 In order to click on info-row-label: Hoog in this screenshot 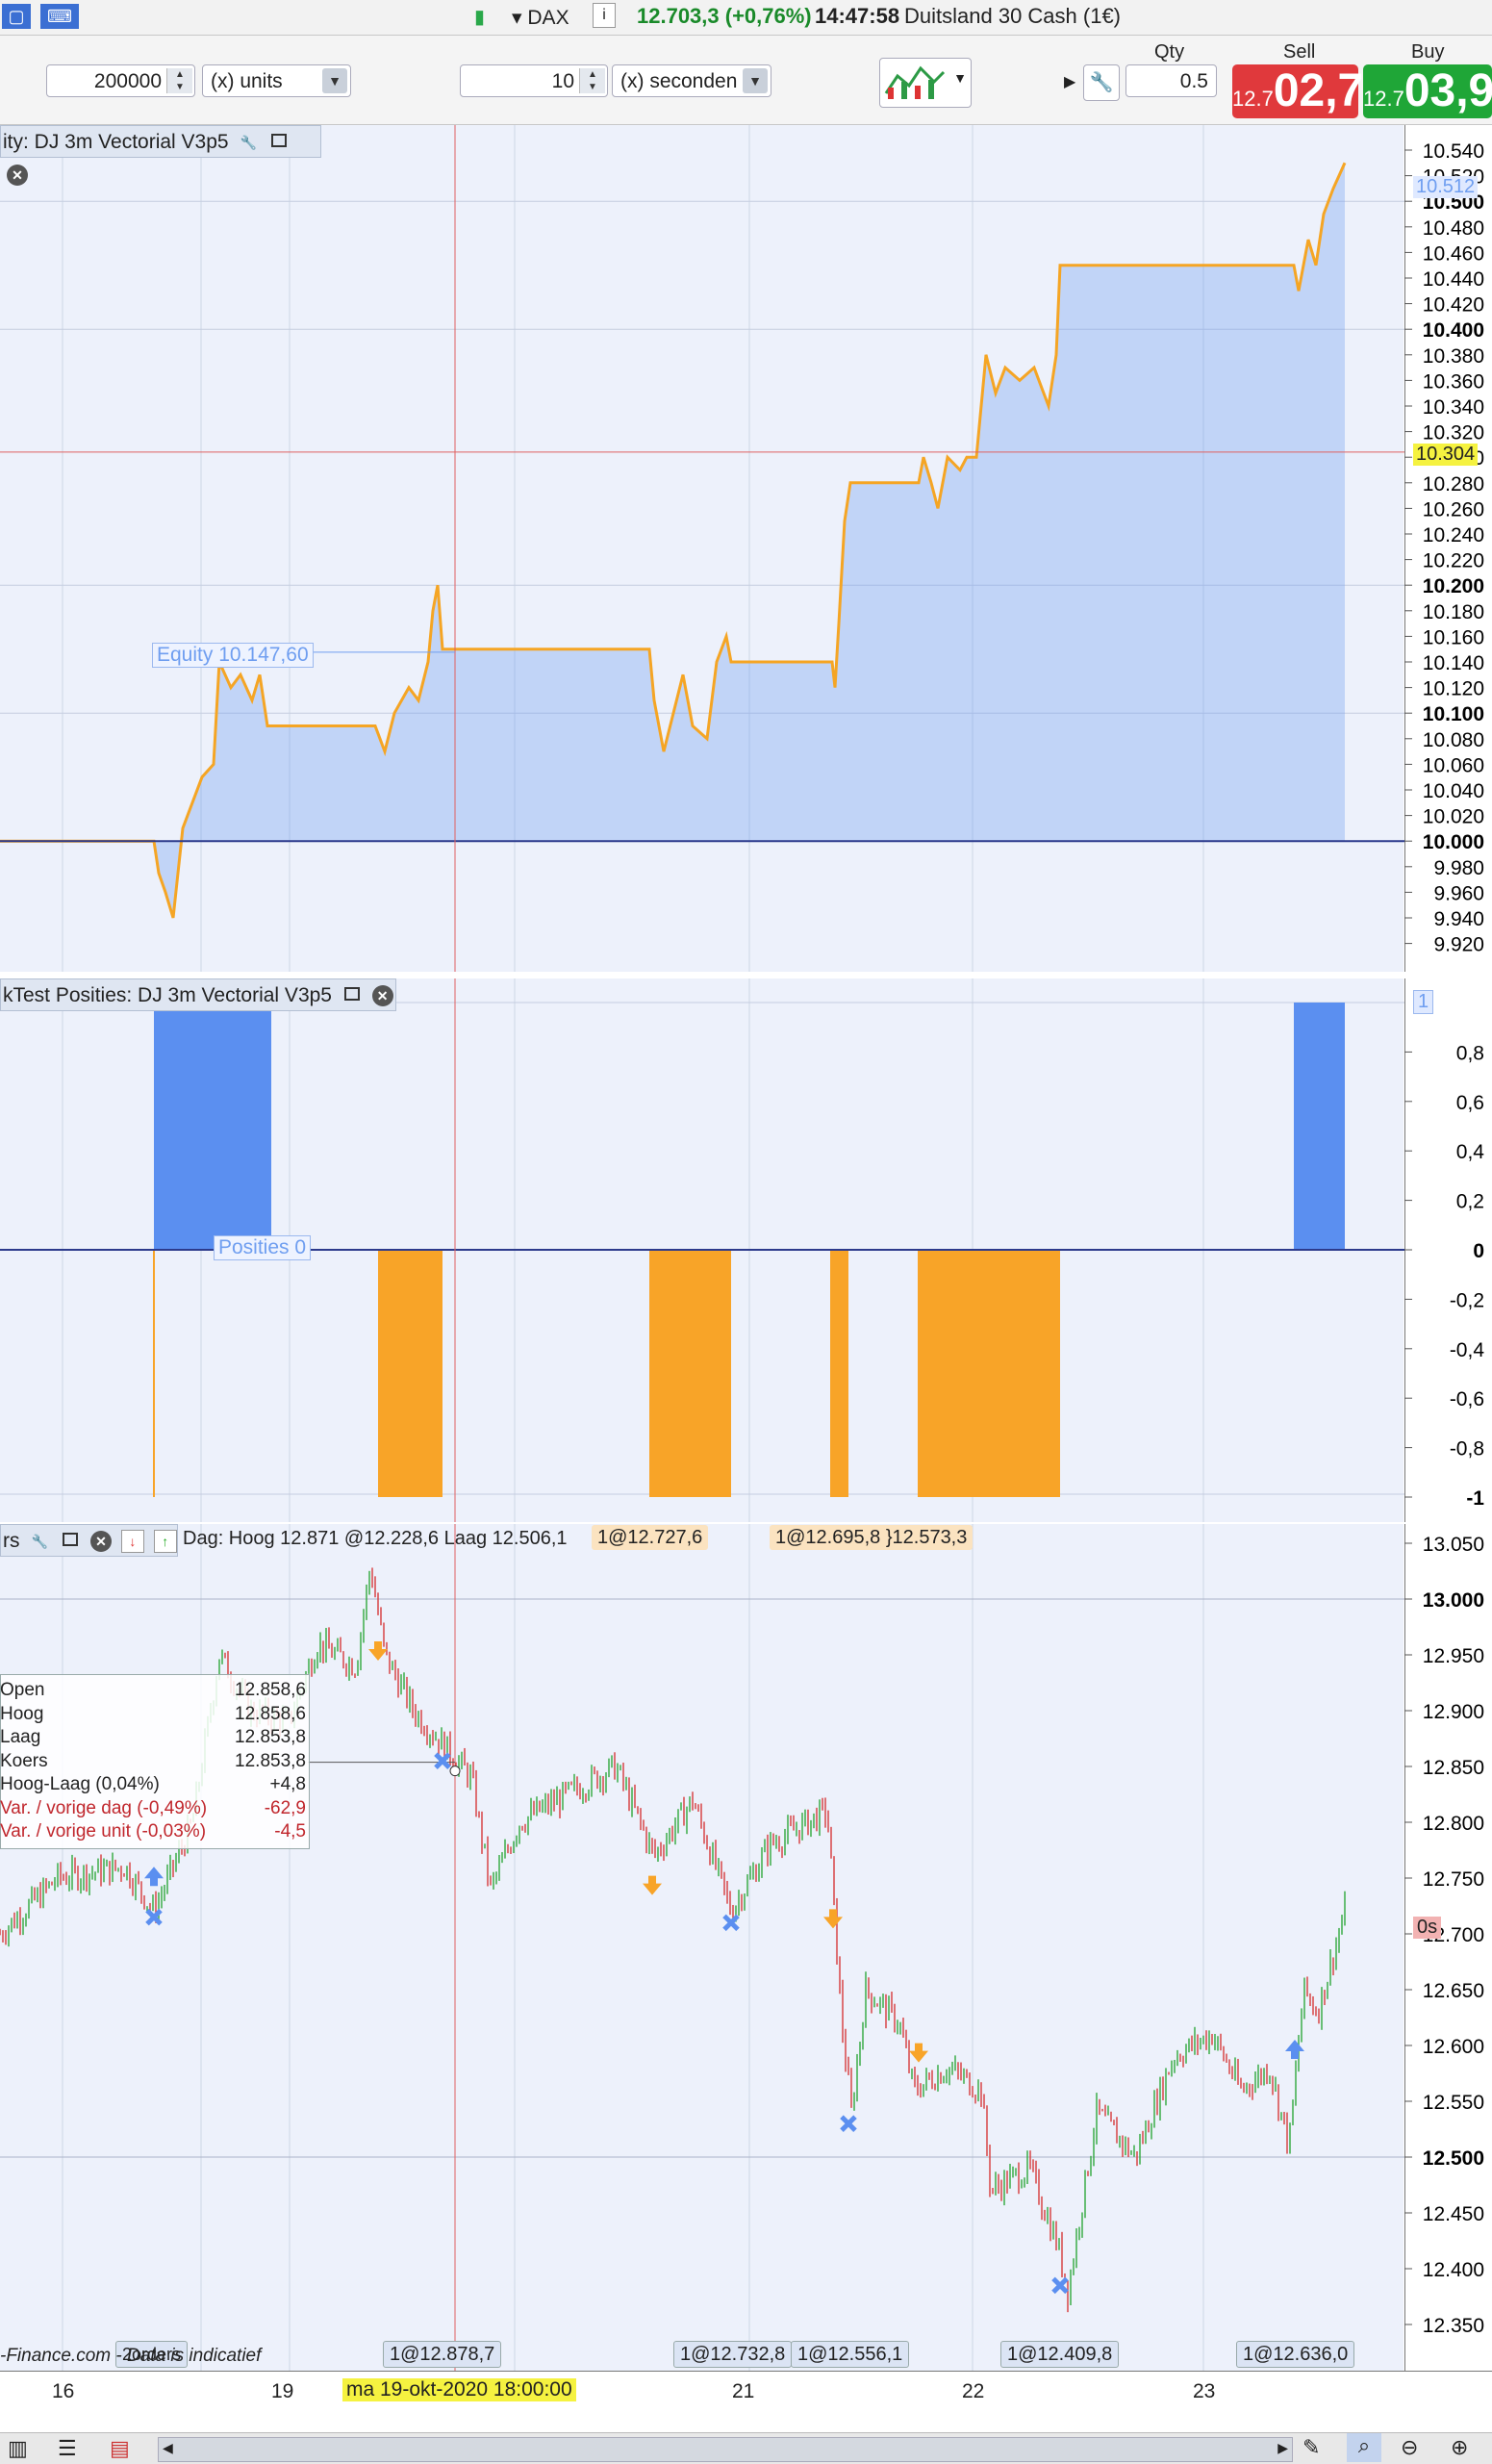, I will do `click(22, 1713)`.